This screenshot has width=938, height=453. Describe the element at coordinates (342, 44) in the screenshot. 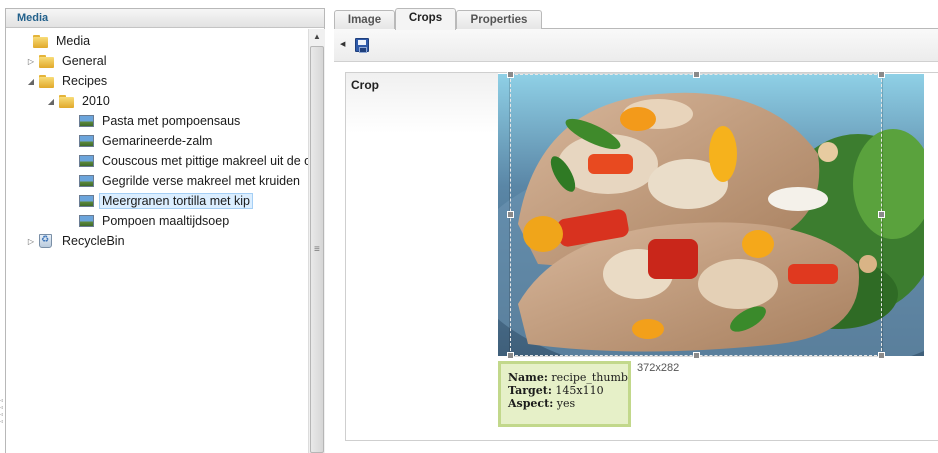

I see `collapse-arrow-icon: ◀` at that location.